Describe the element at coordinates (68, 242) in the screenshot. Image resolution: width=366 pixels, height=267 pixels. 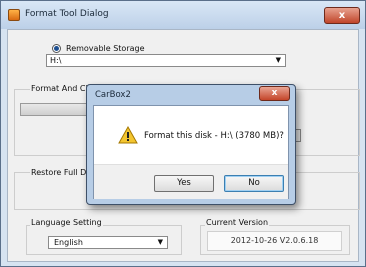
I see `language-value: English` at that location.